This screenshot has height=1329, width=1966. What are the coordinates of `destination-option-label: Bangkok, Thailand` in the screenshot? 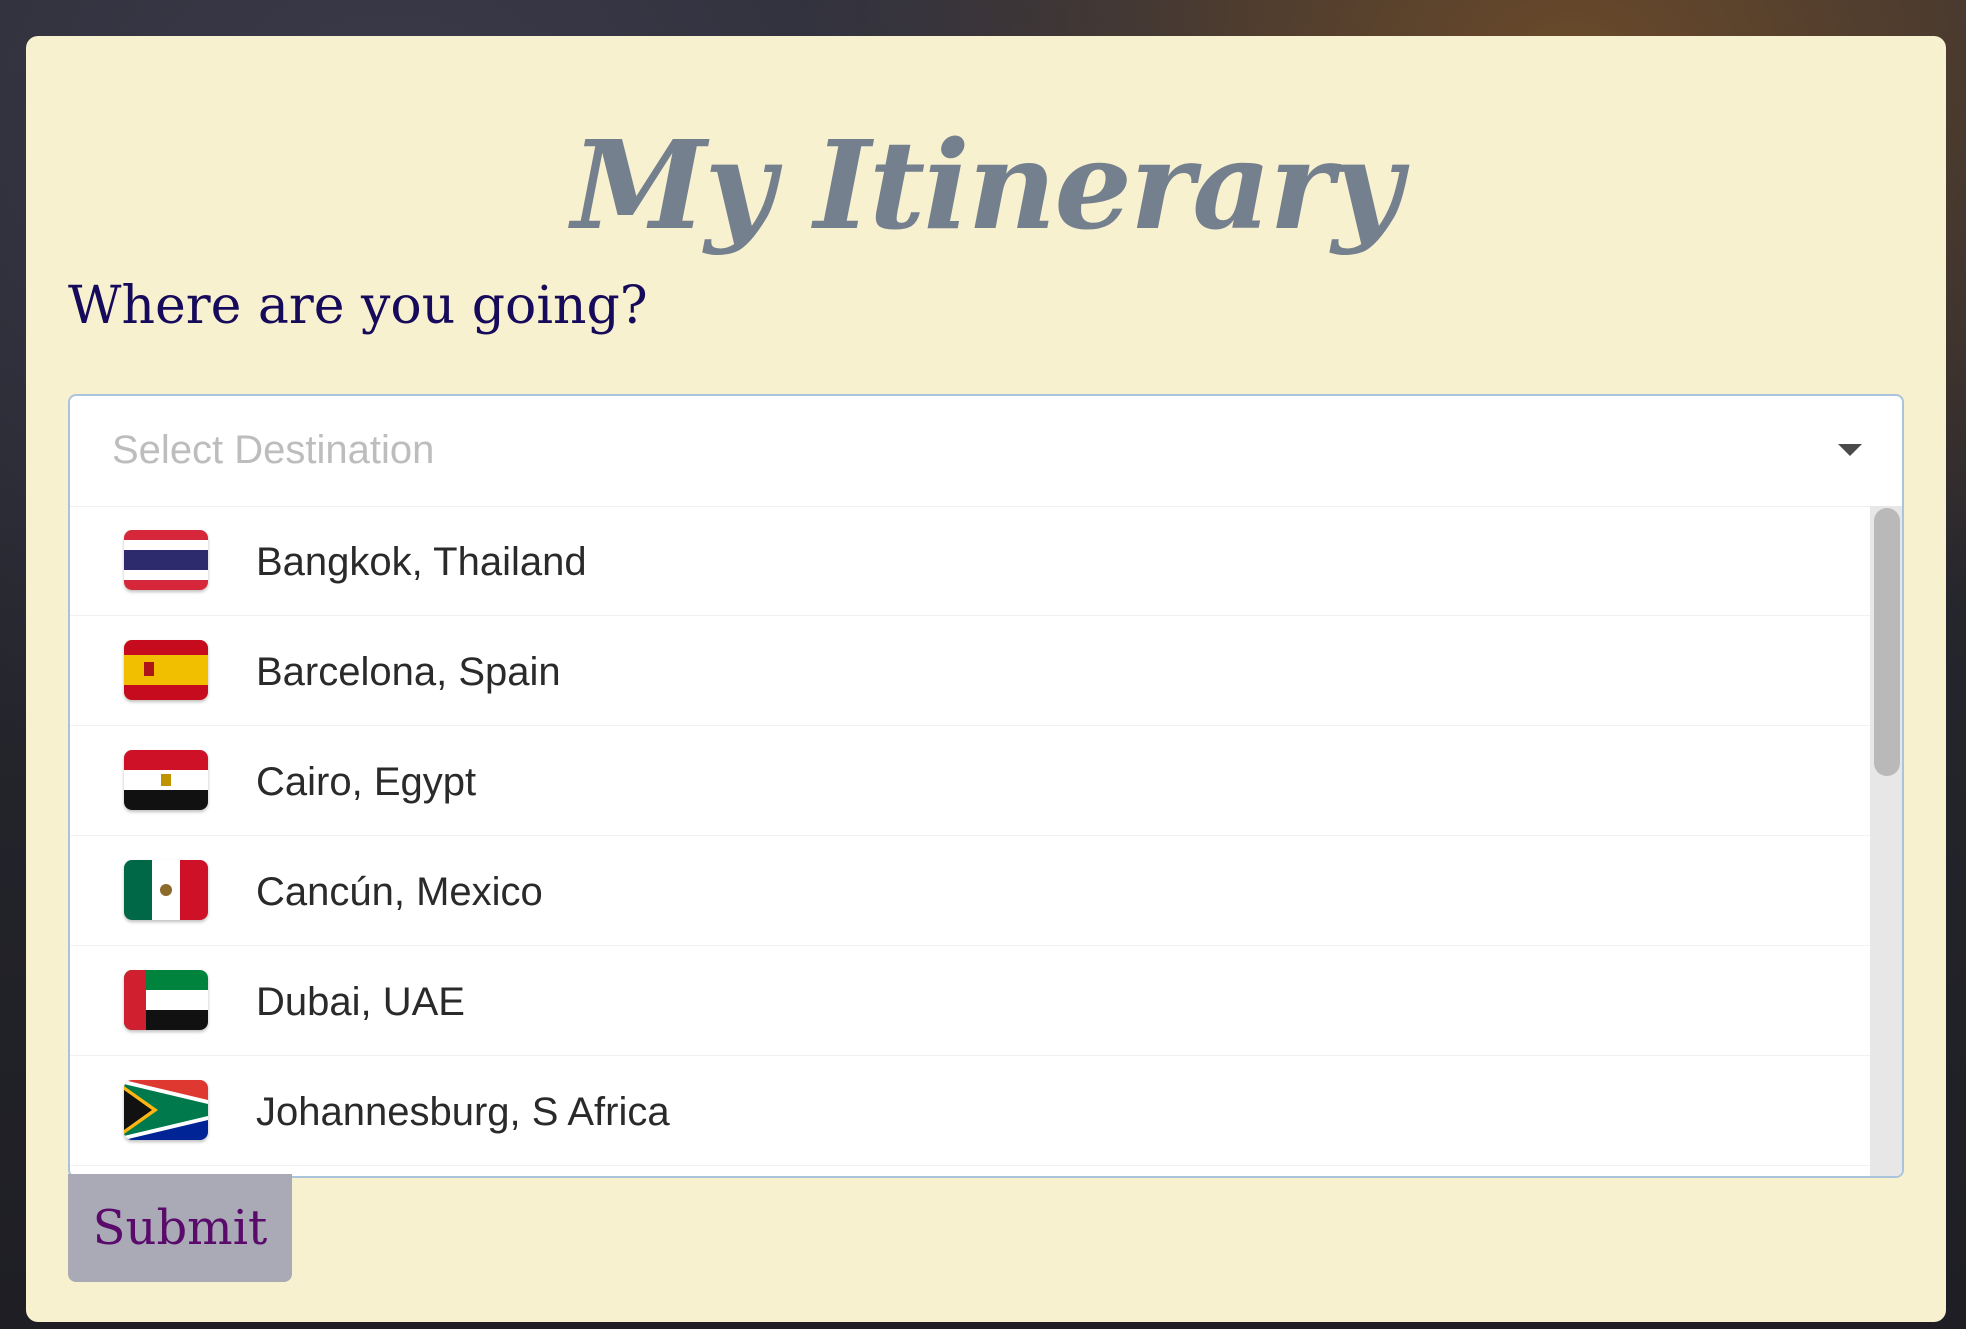 It's located at (421, 562).